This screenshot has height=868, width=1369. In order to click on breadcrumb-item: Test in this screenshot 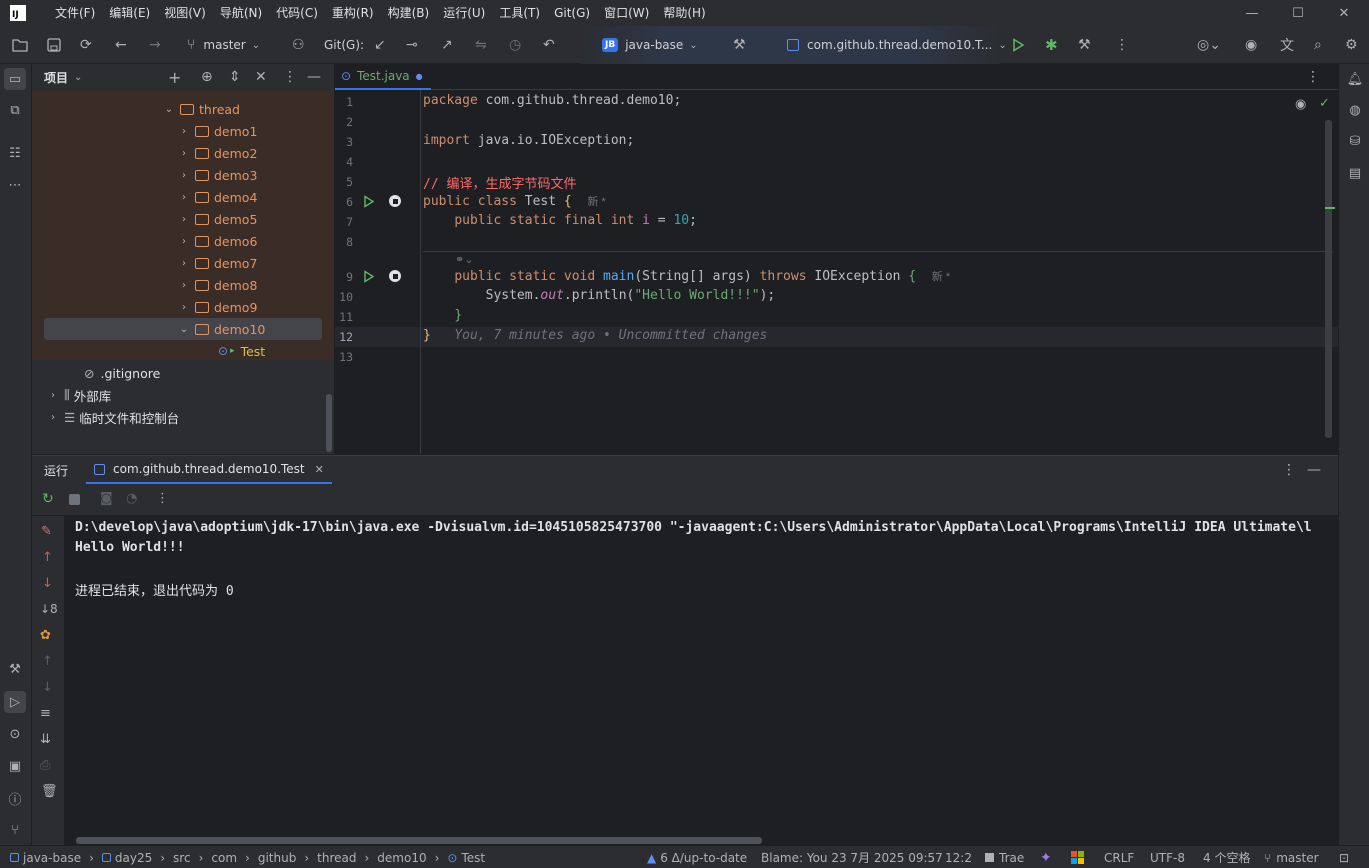, I will do `click(473, 858)`.